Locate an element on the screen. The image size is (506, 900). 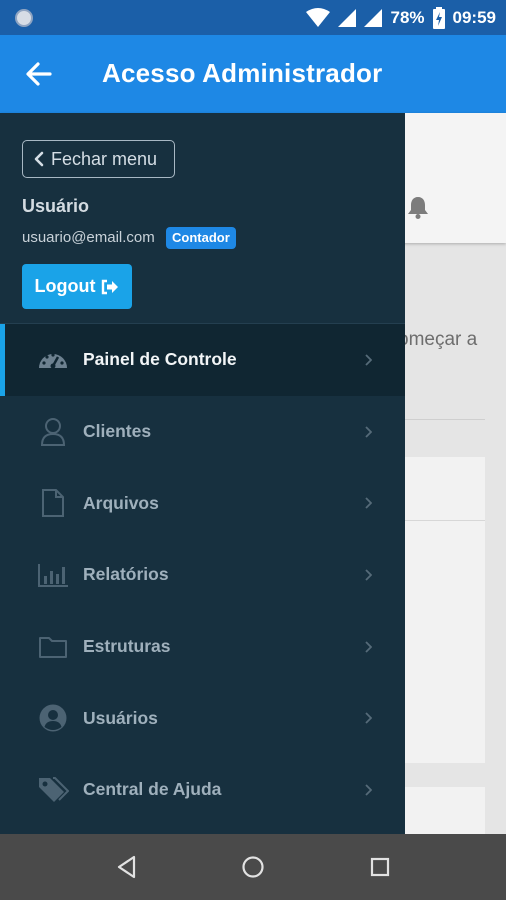
folder-icon is located at coordinates (53, 647).